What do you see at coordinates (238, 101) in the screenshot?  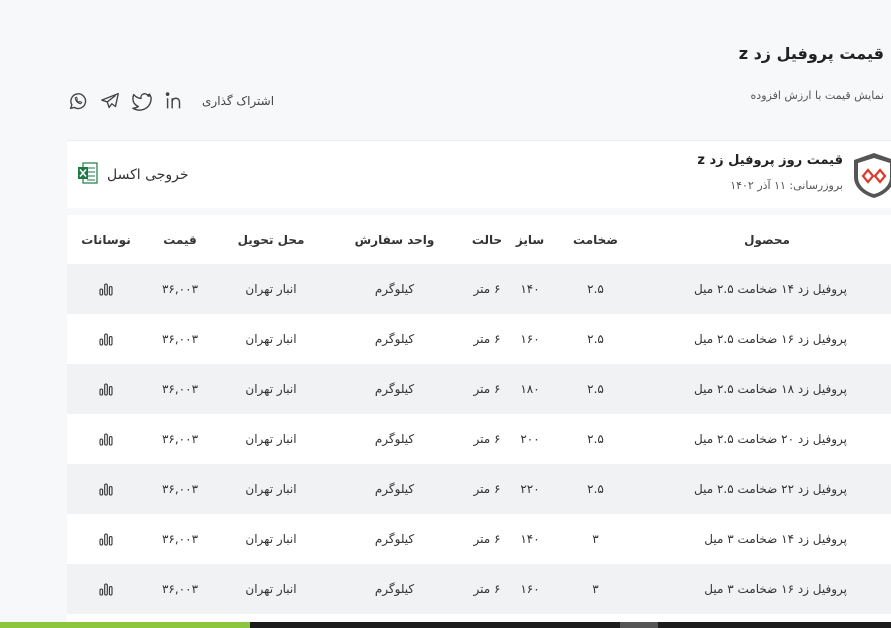 I see `share-label: اشتراک گذاری` at bounding box center [238, 101].